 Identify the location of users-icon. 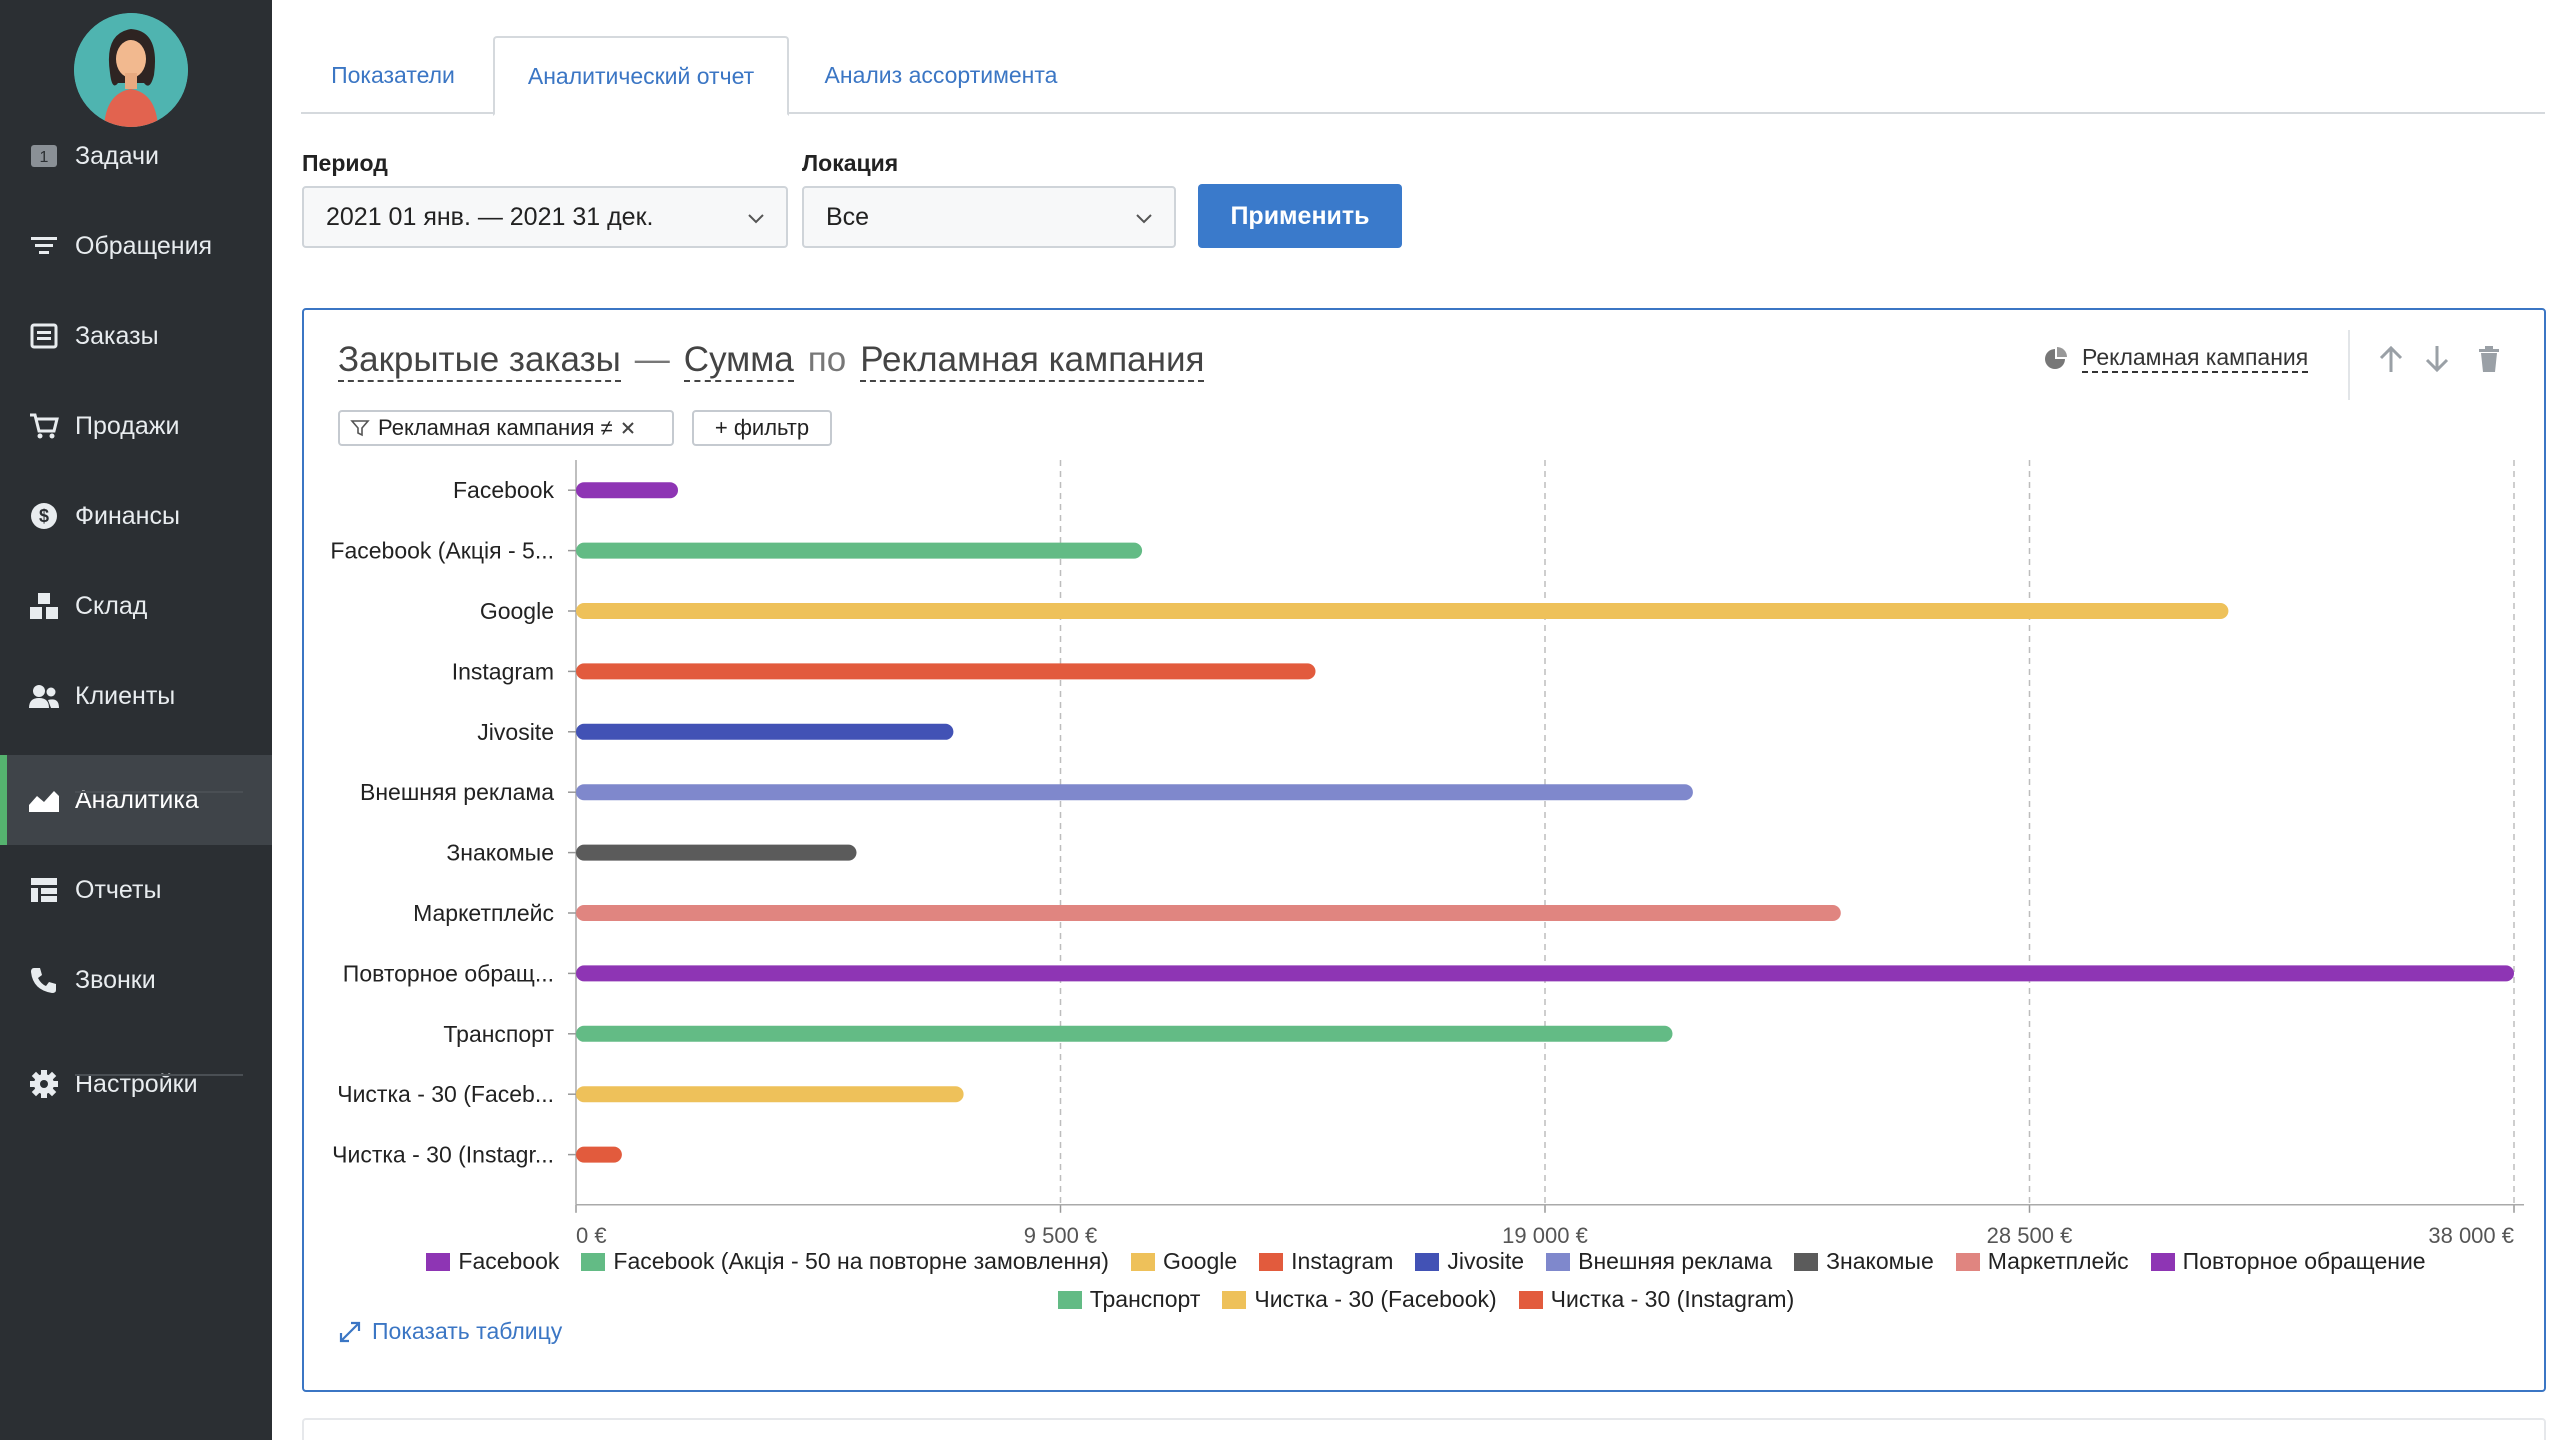
(44, 696).